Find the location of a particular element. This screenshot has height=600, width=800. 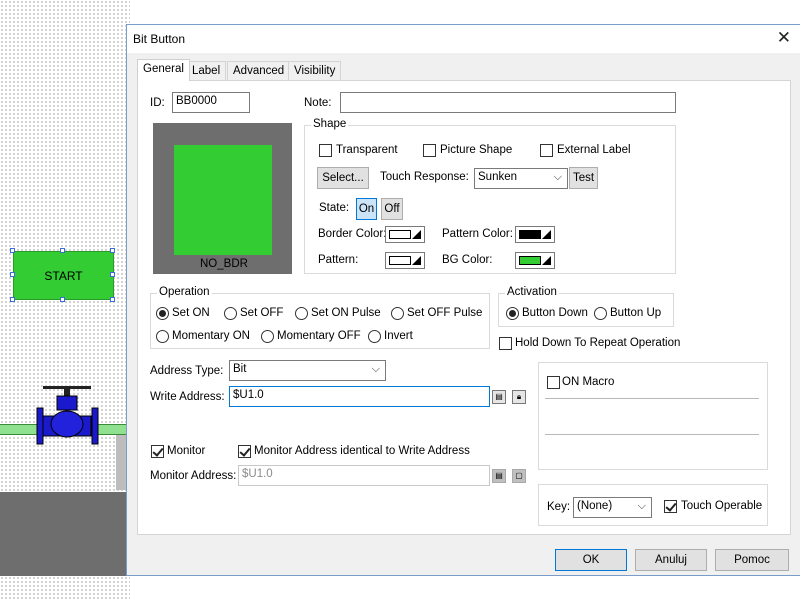

on-macro-label: ON Macro is located at coordinates (588, 382).